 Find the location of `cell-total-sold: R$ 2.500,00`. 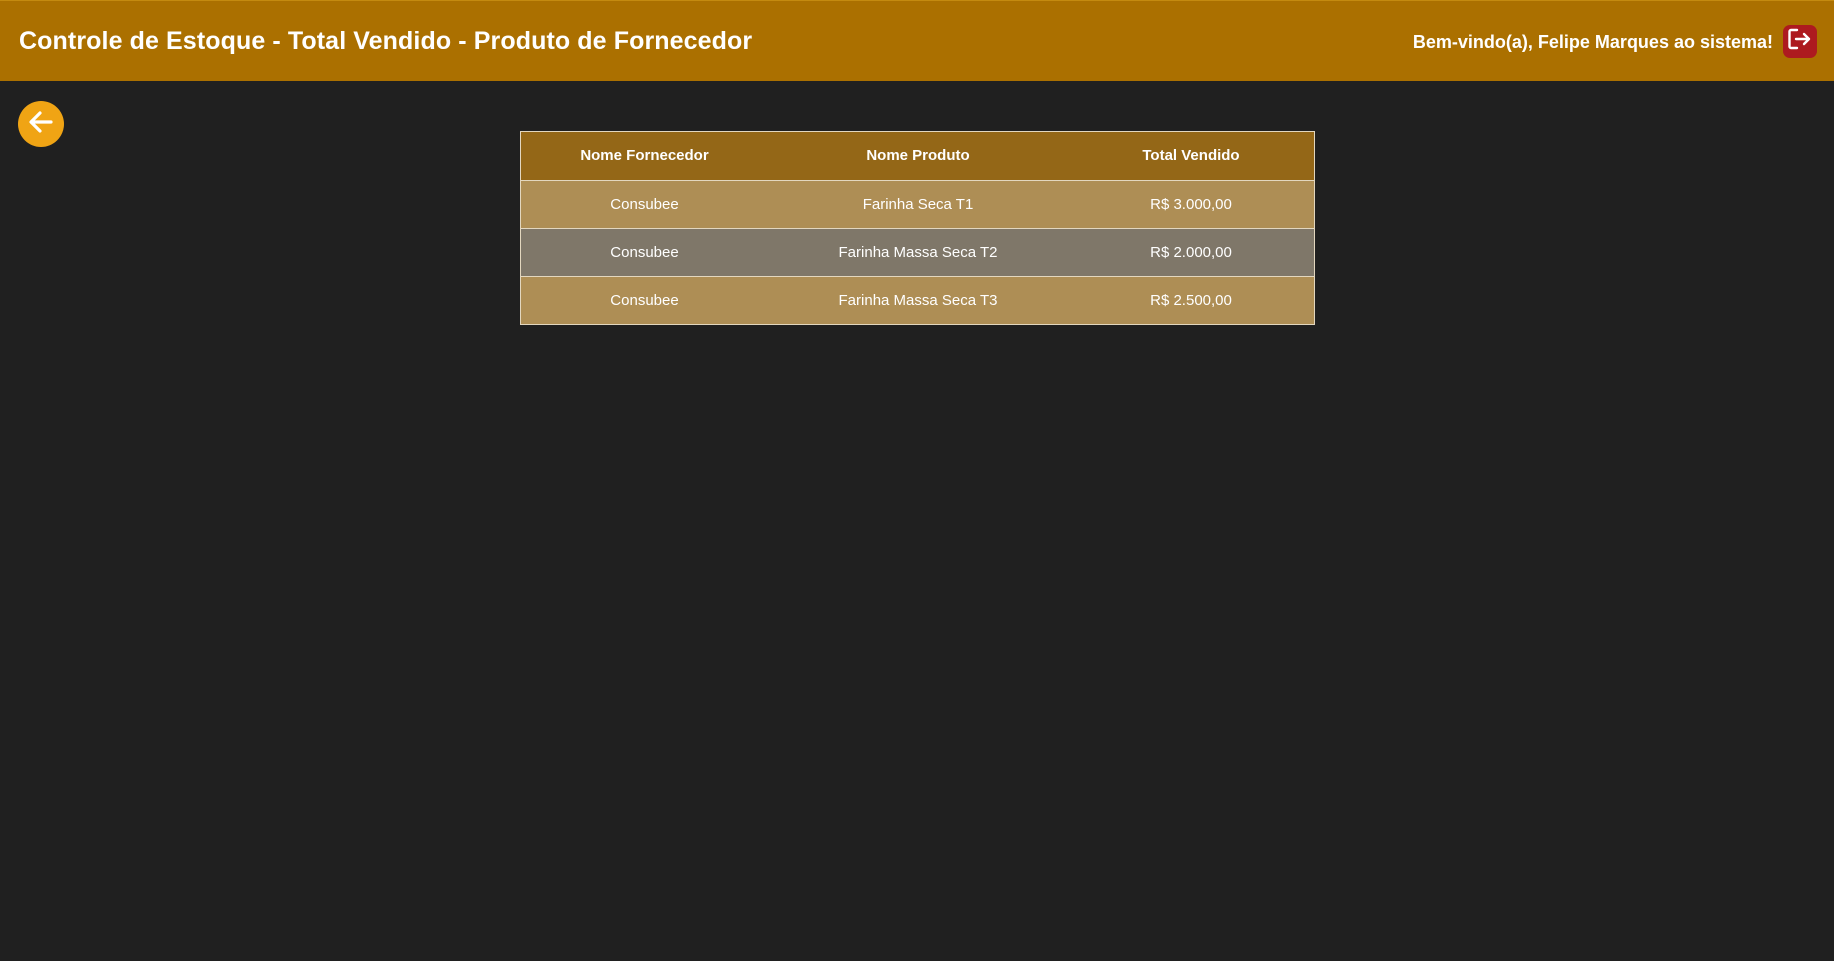

cell-total-sold: R$ 2.500,00 is located at coordinates (1191, 299).